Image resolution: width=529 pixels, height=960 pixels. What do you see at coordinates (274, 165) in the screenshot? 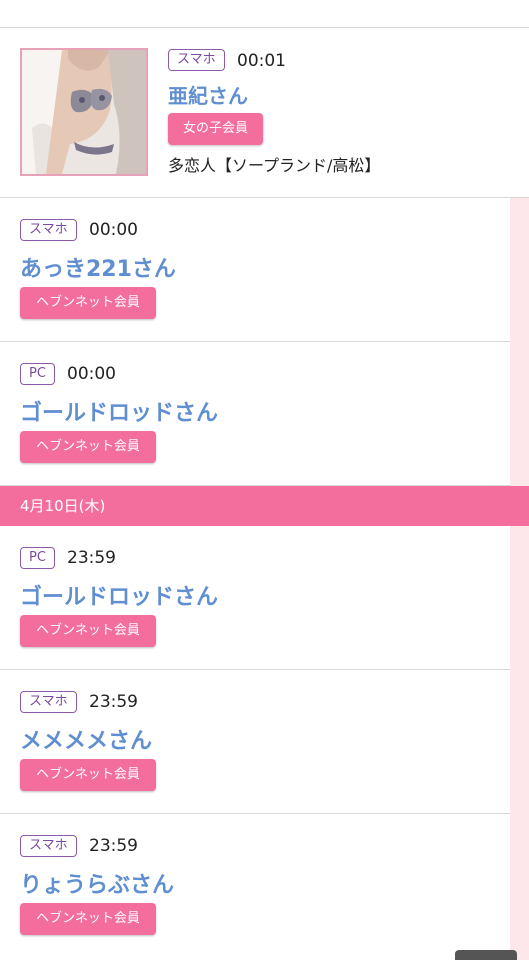
I see `shop-name: 多恋人【ソープランド/高松】` at bounding box center [274, 165].